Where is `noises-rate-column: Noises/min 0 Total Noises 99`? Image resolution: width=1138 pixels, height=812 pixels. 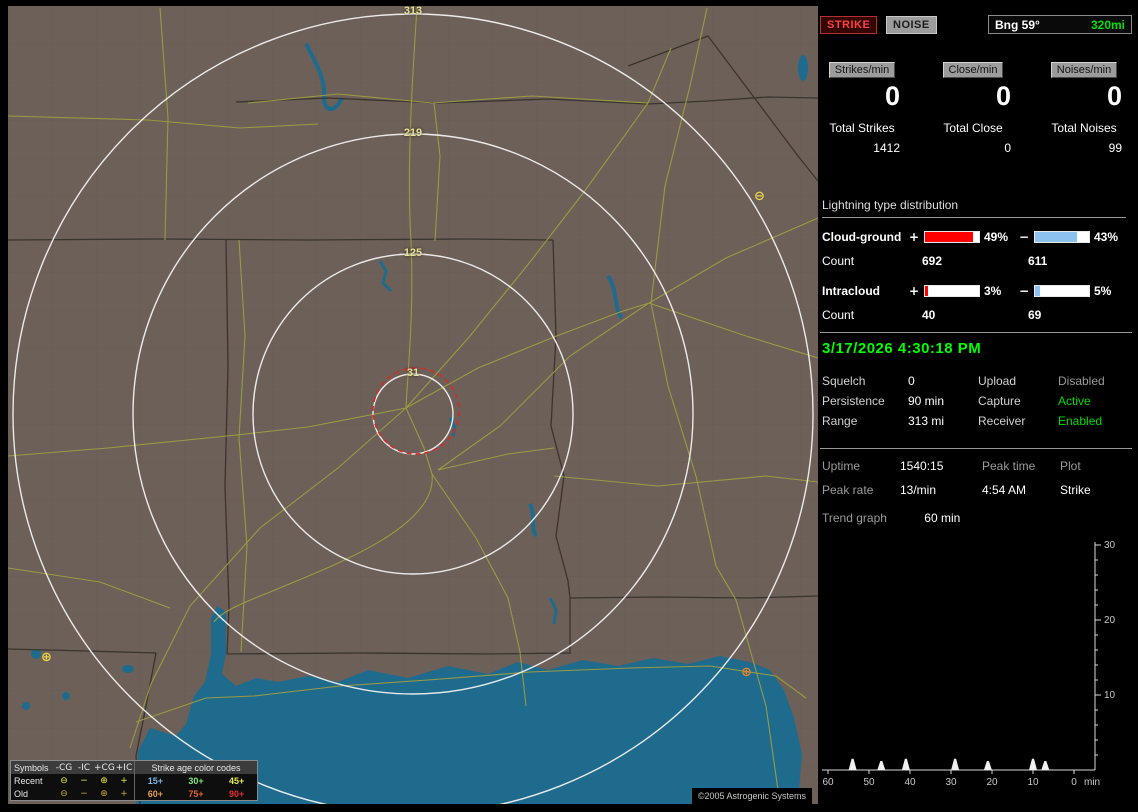 noises-rate-column: Noises/min 0 Total Noises 99 is located at coordinates (1084, 108).